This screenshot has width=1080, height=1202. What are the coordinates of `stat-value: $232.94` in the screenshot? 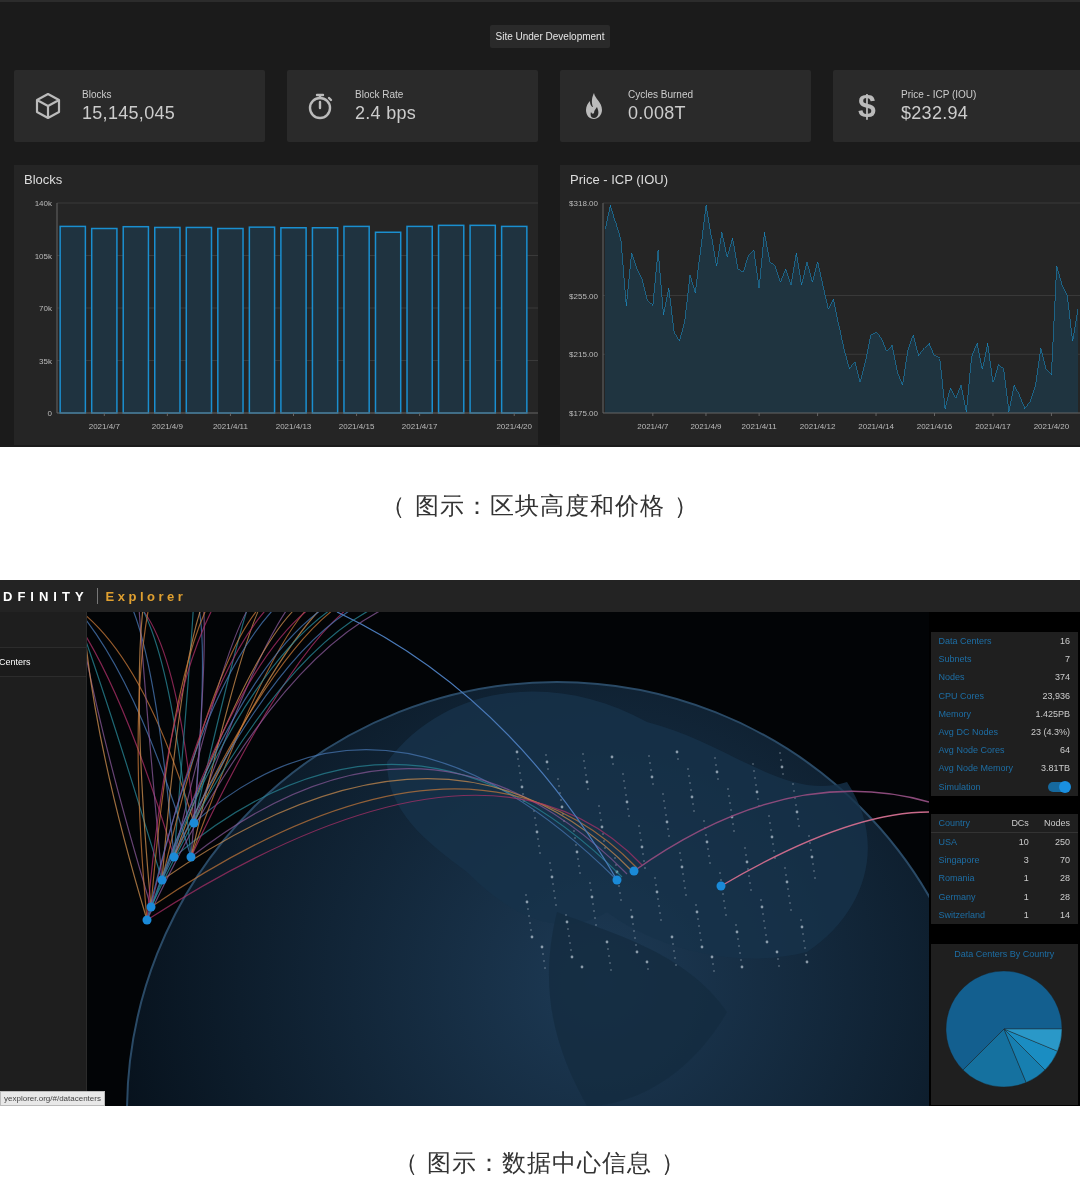 It's located at (935, 113).